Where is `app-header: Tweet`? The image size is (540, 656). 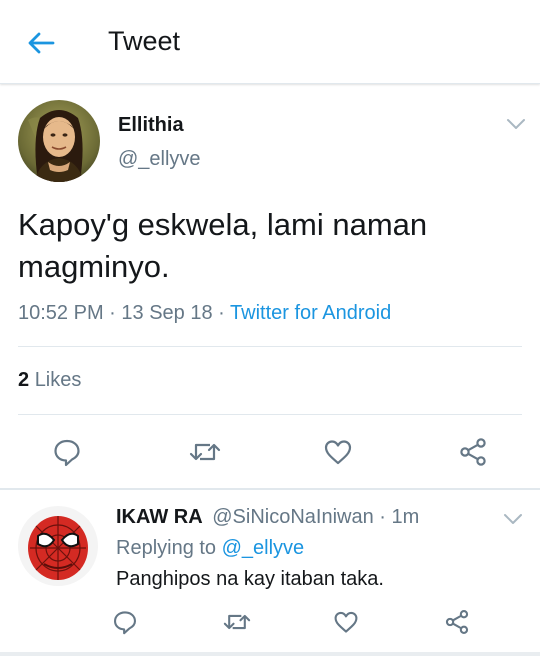
app-header: Tweet is located at coordinates (270, 42).